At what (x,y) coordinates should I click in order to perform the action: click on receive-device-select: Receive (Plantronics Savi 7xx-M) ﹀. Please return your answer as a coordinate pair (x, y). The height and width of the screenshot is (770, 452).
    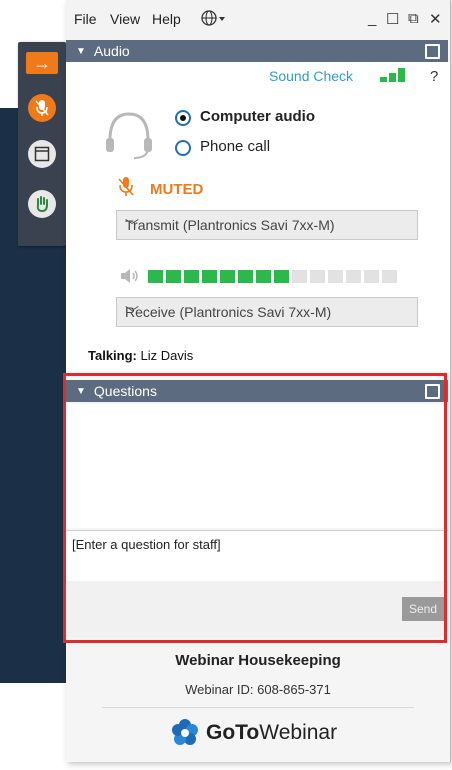
    Looking at the image, I should click on (267, 312).